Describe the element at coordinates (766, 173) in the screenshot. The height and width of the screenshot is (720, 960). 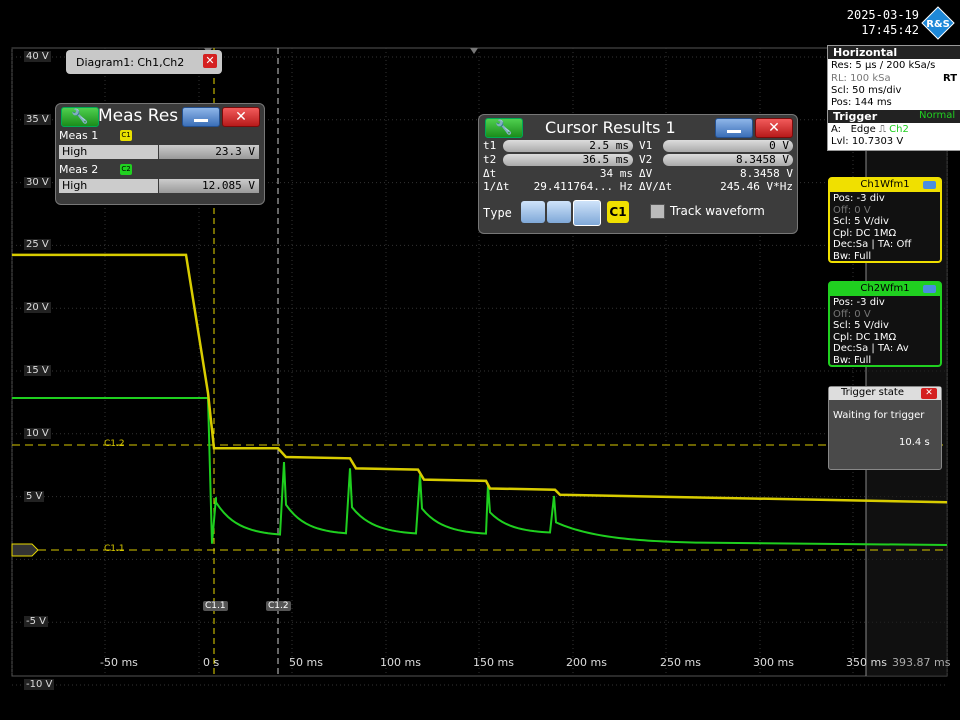
I see `dv-value: 8.3458 V` at that location.